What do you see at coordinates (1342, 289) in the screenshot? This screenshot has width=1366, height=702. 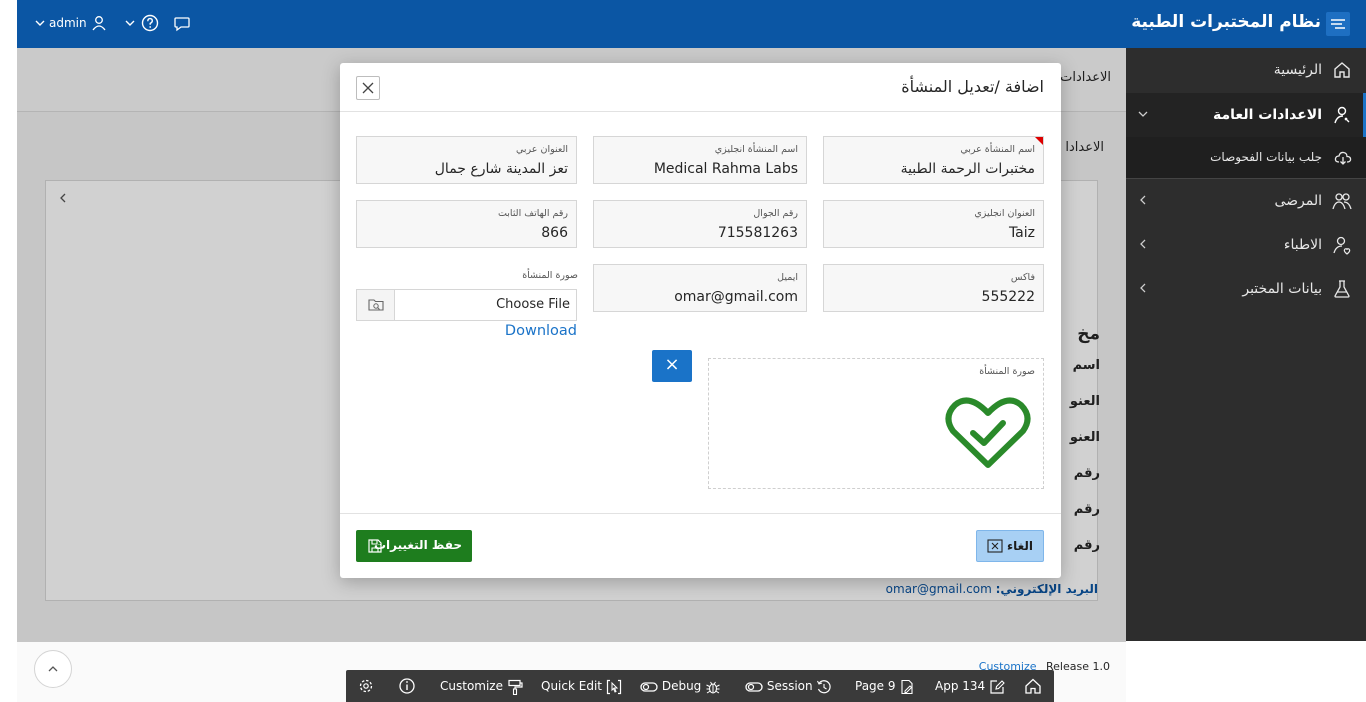 I see `flask-icon` at bounding box center [1342, 289].